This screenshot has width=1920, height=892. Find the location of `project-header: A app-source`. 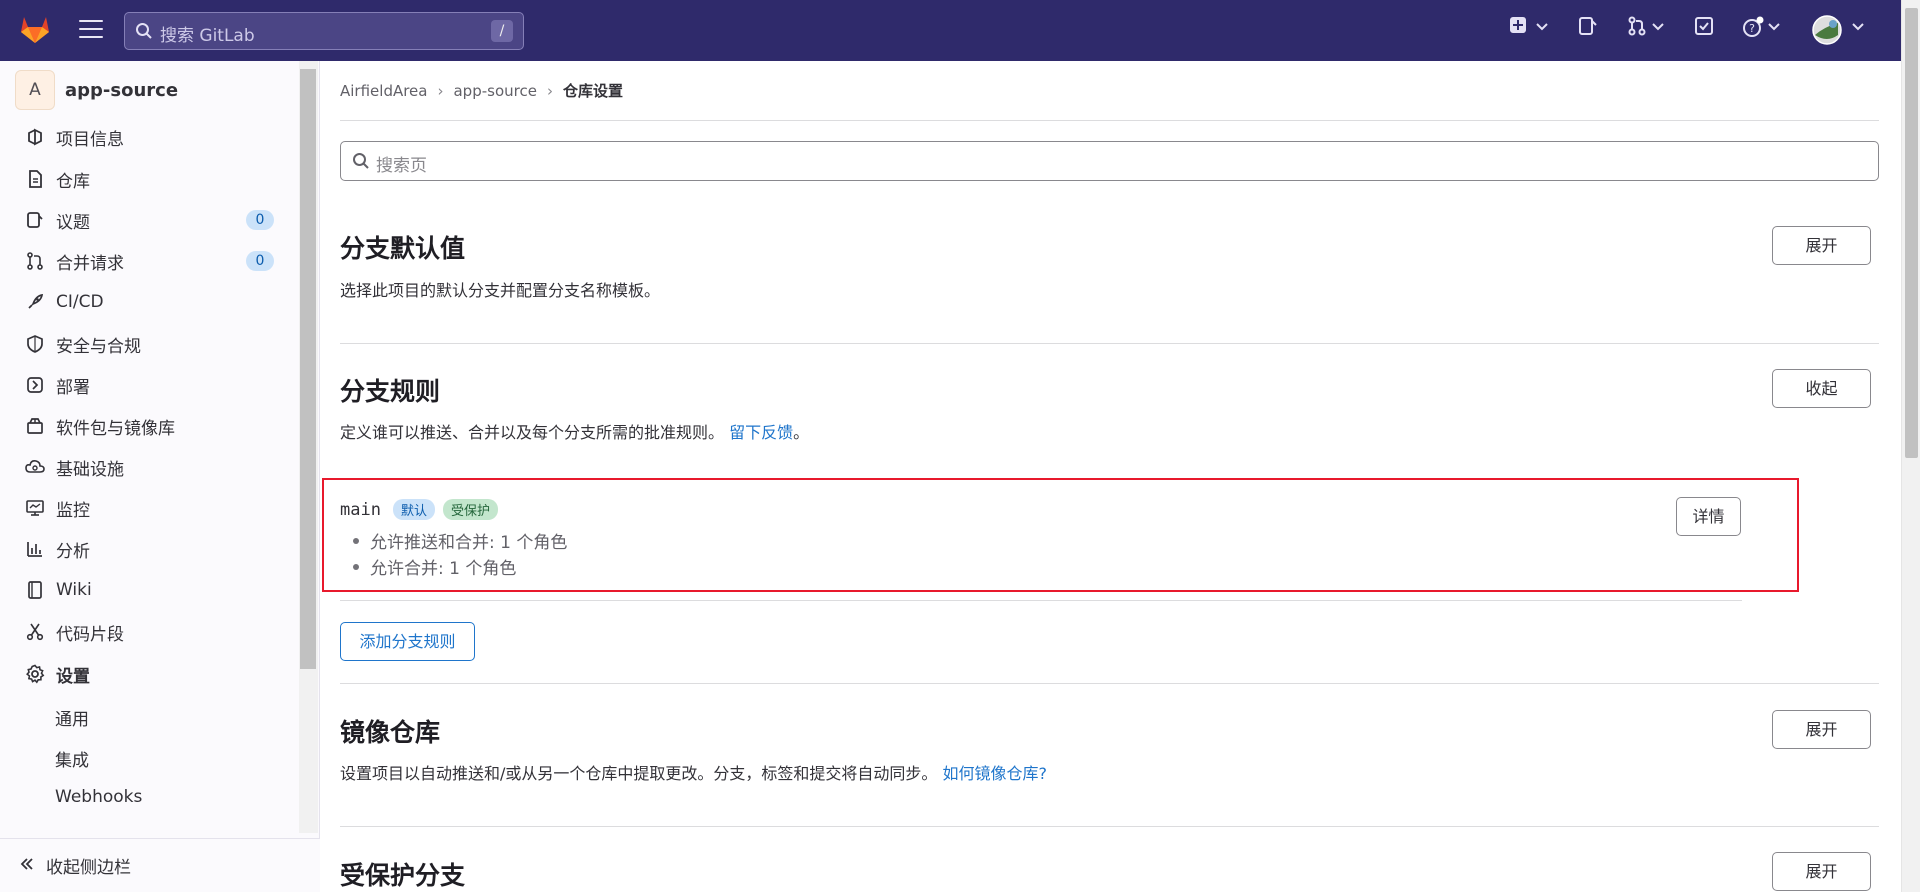

project-header: A app-source is located at coordinates (96, 90).